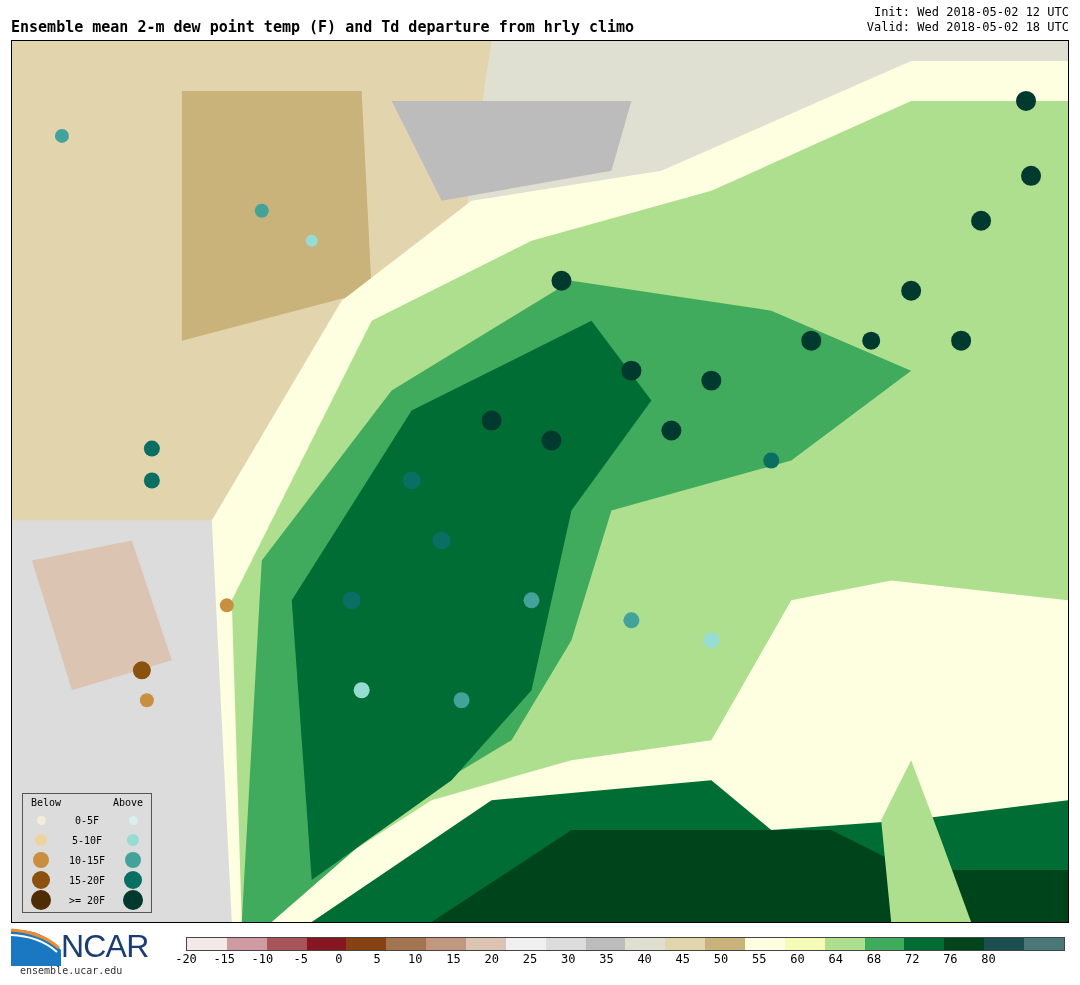 The width and height of the screenshot is (1080, 985). I want to click on tick-label: 60, so click(797, 959).